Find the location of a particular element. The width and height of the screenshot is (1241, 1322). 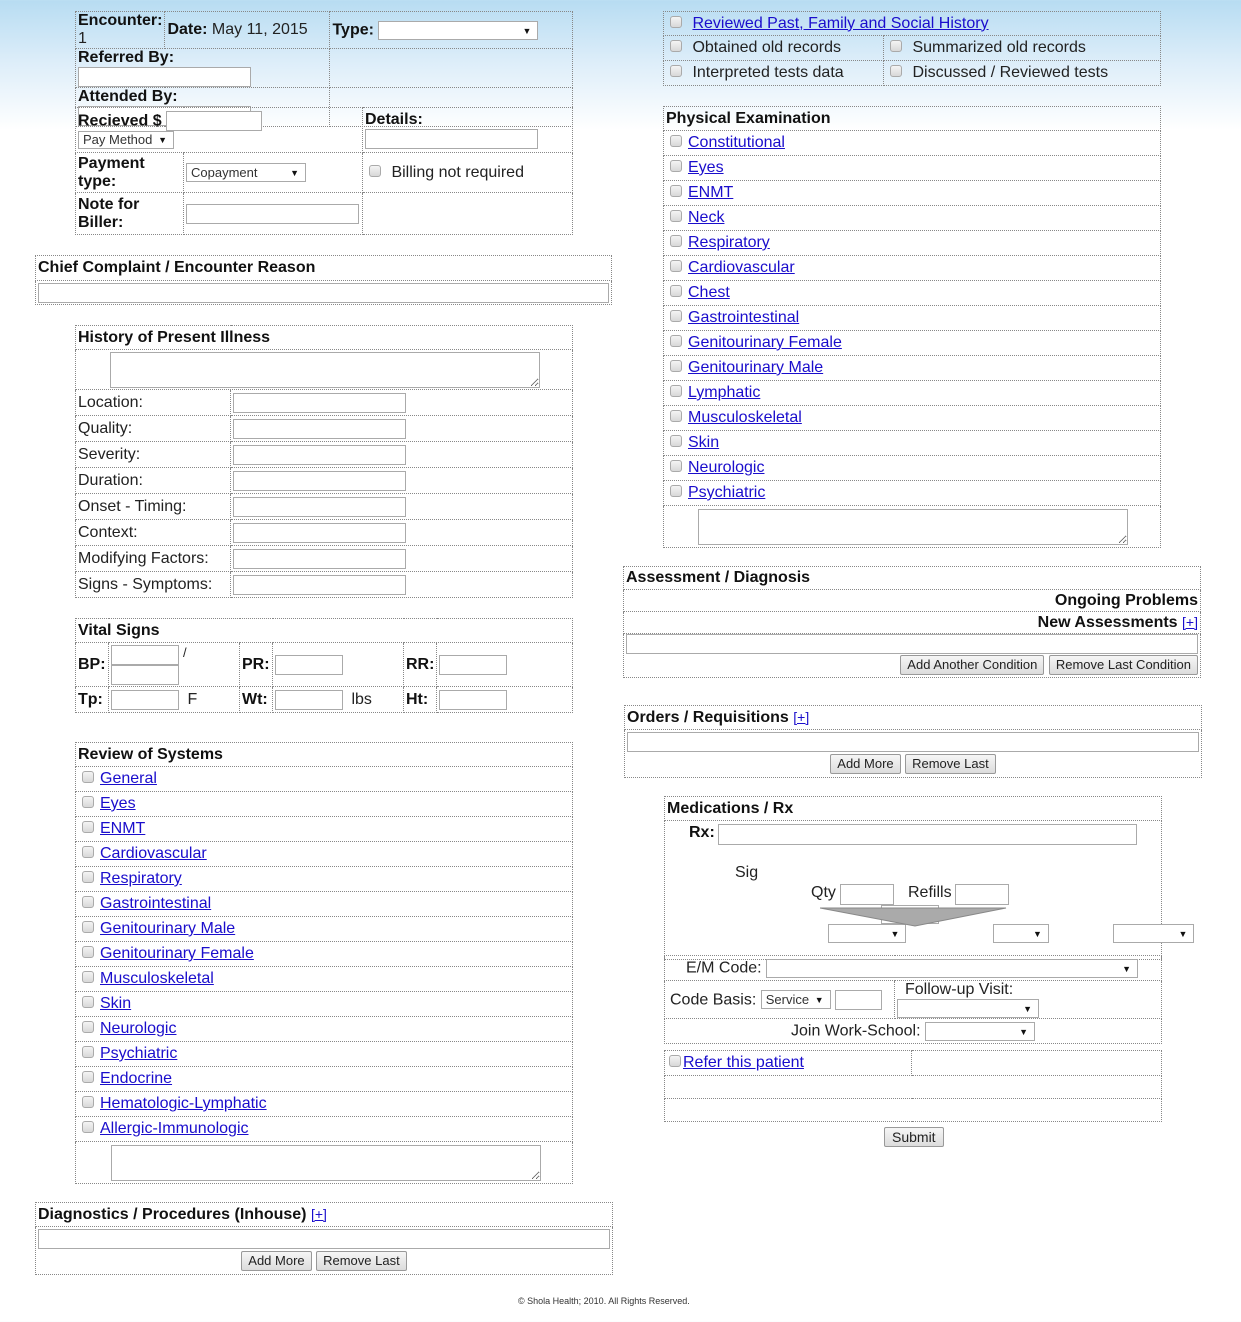

diagnostics-add-link: [+] is located at coordinates (319, 1214).